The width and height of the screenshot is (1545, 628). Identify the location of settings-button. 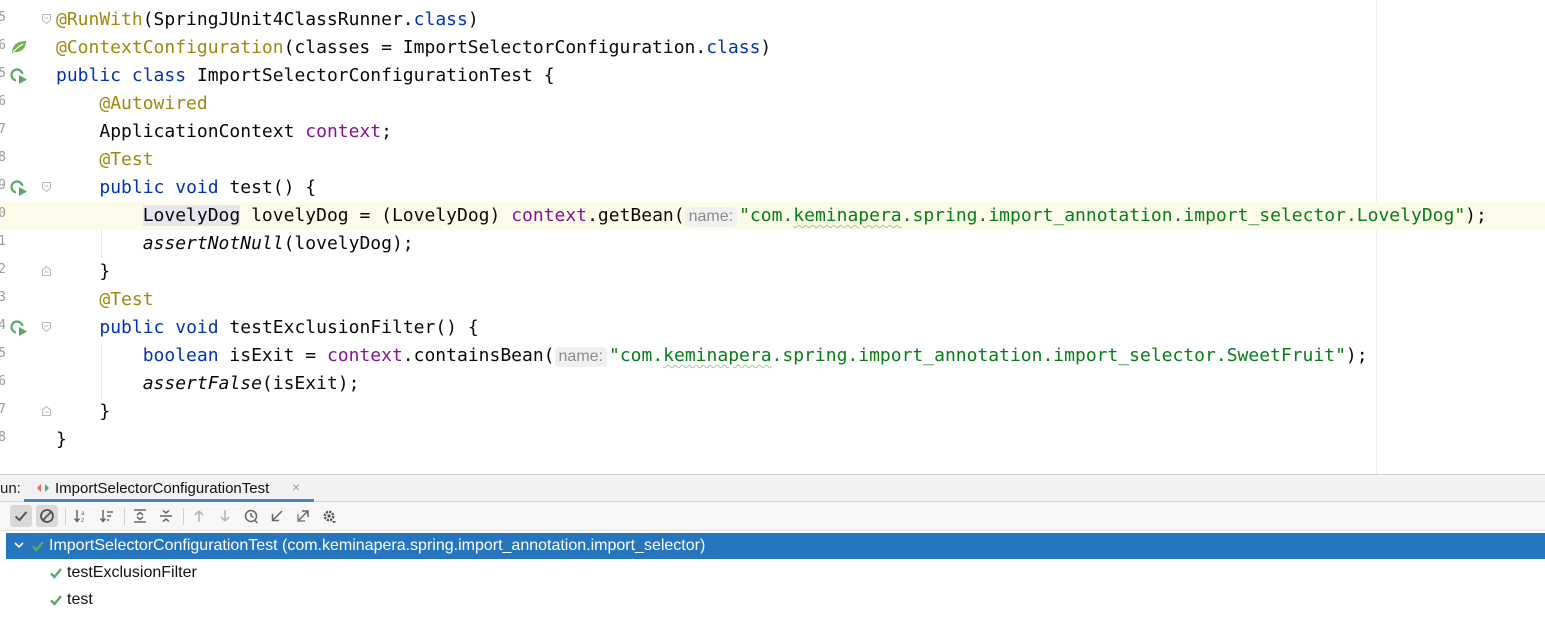
(329, 516).